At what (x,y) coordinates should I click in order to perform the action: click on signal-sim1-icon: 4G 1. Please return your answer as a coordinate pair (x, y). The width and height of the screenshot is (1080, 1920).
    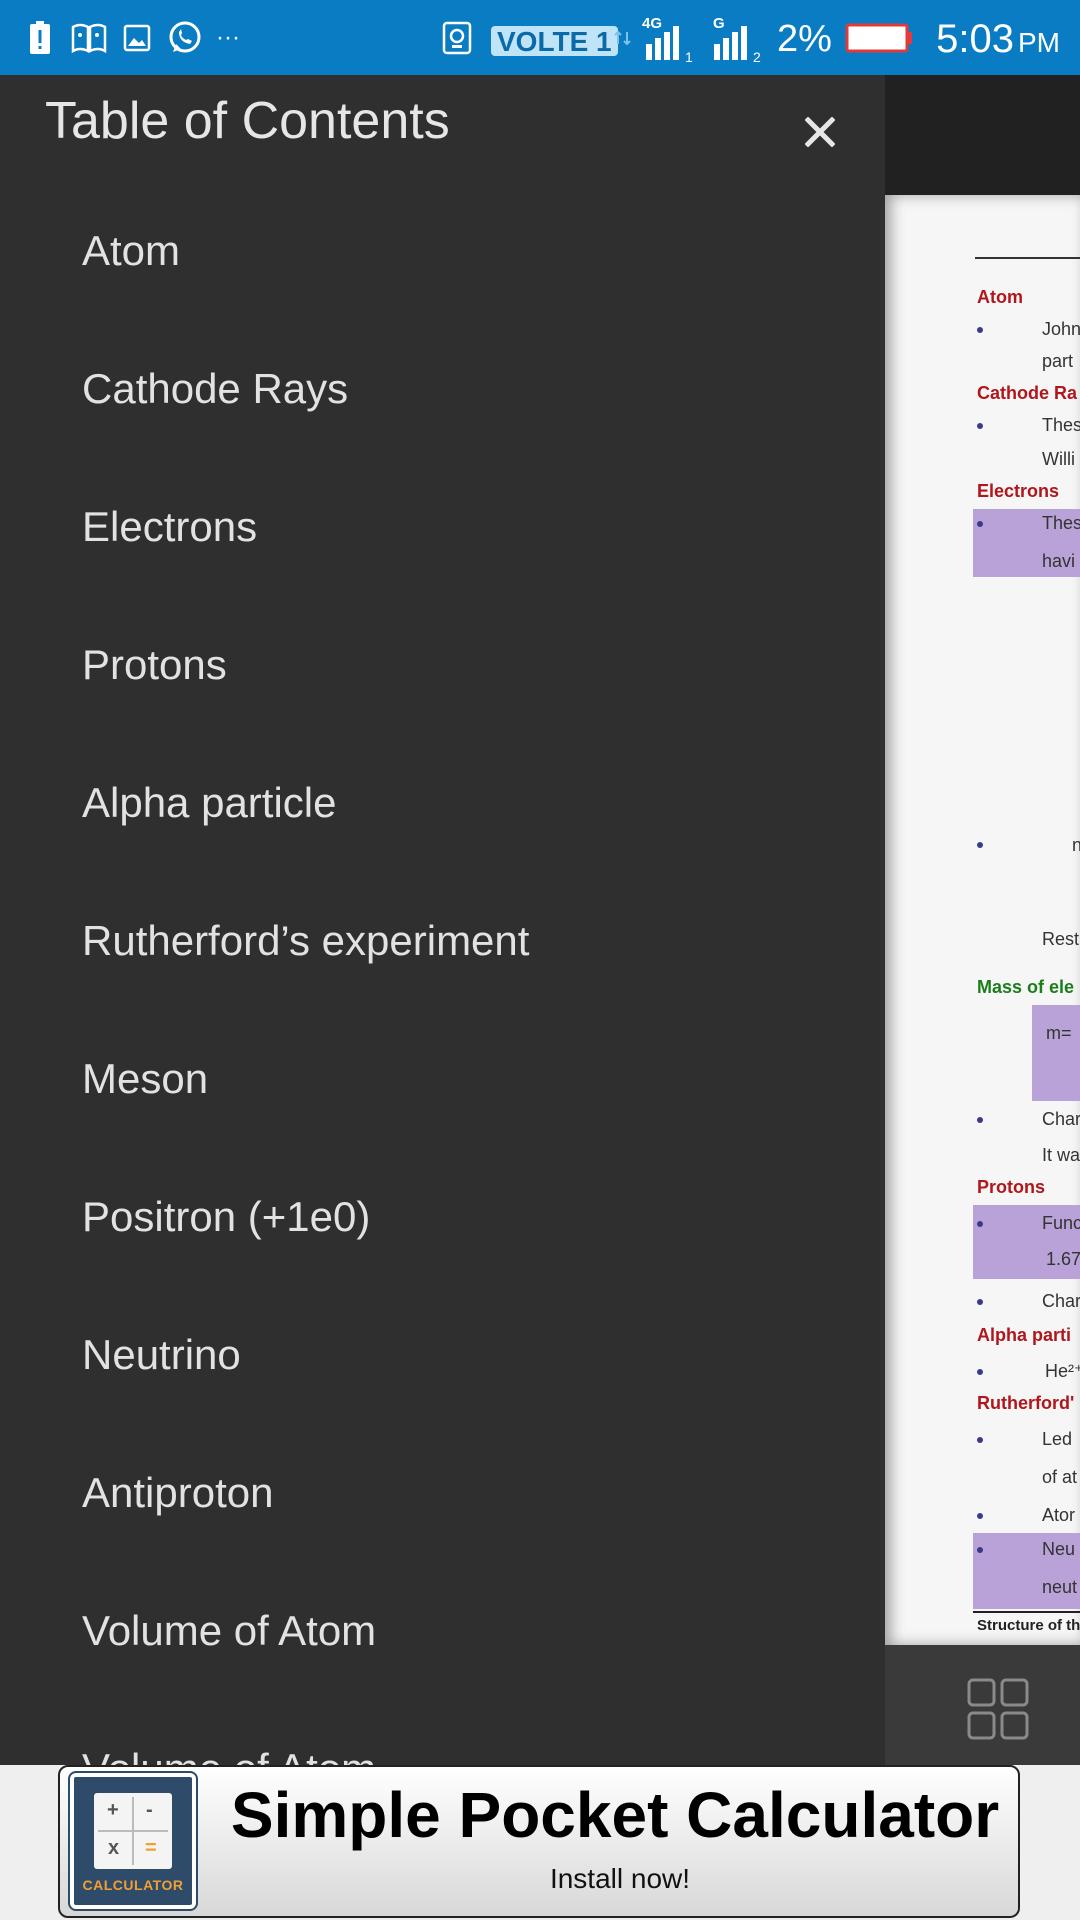
    Looking at the image, I should click on (670, 37).